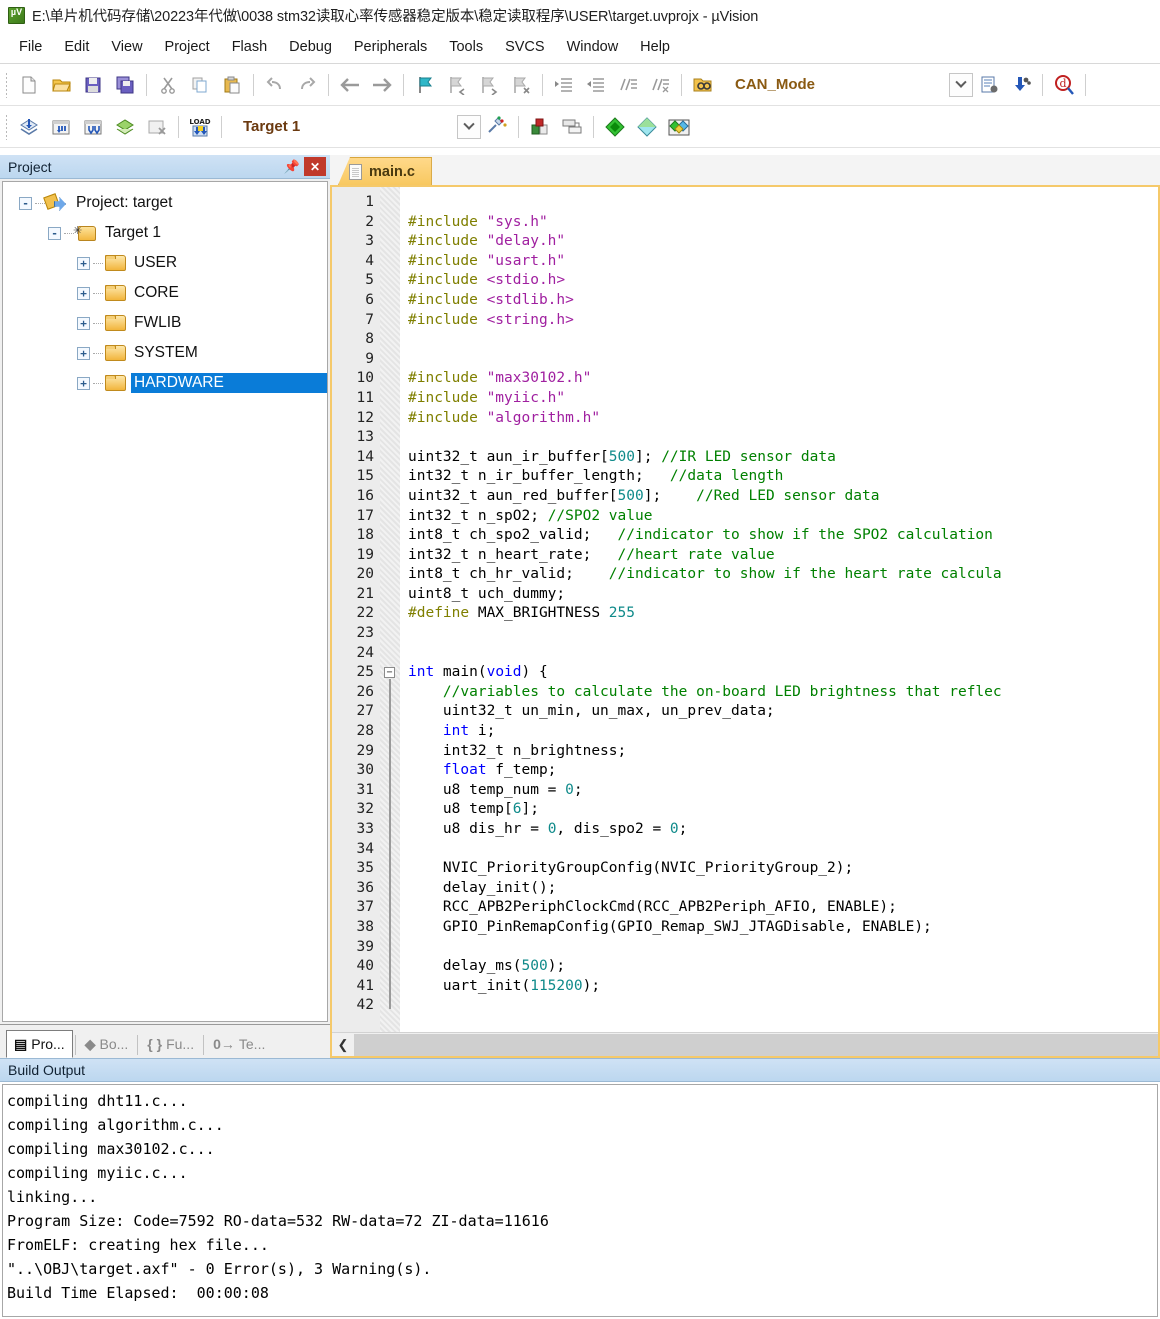 Image resolution: width=1160 pixels, height=1319 pixels. Describe the element at coordinates (390, 609) in the screenshot. I see `fold-column: −` at that location.